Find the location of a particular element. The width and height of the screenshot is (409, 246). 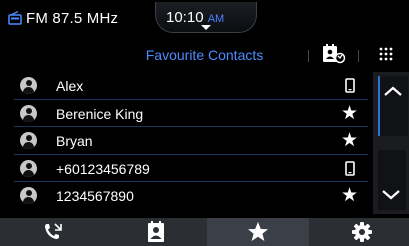

contacts-book-icon is located at coordinates (156, 231).